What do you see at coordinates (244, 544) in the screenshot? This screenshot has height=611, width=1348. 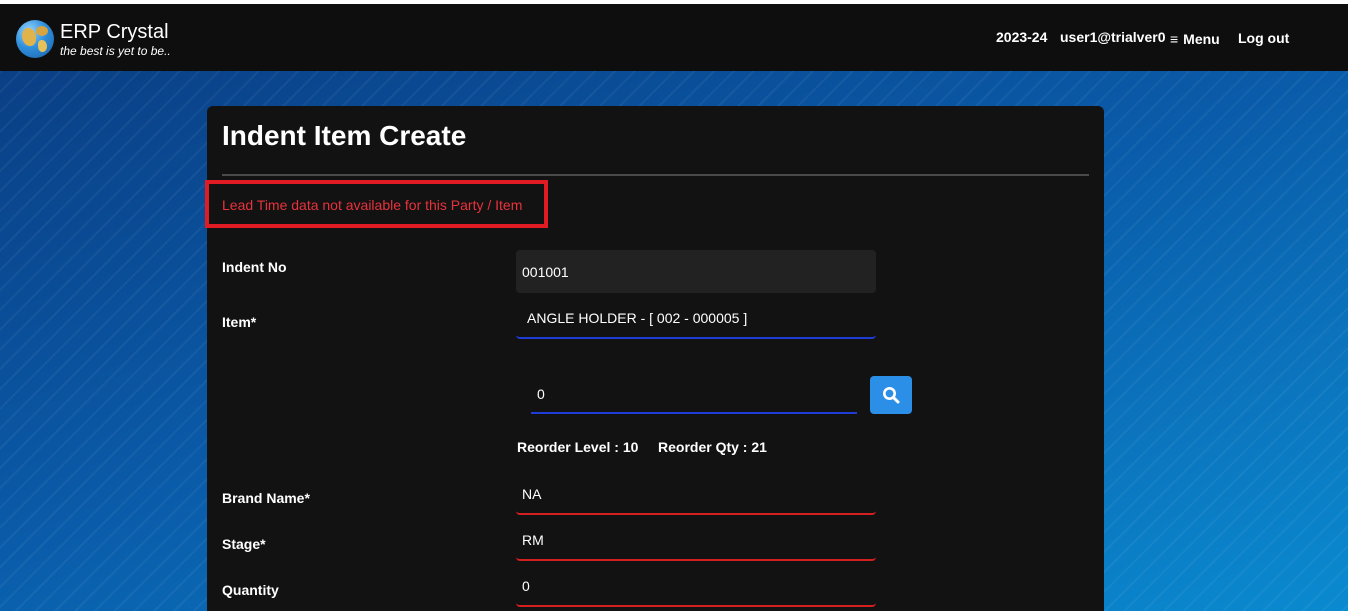 I see `stage-label: Stage*` at bounding box center [244, 544].